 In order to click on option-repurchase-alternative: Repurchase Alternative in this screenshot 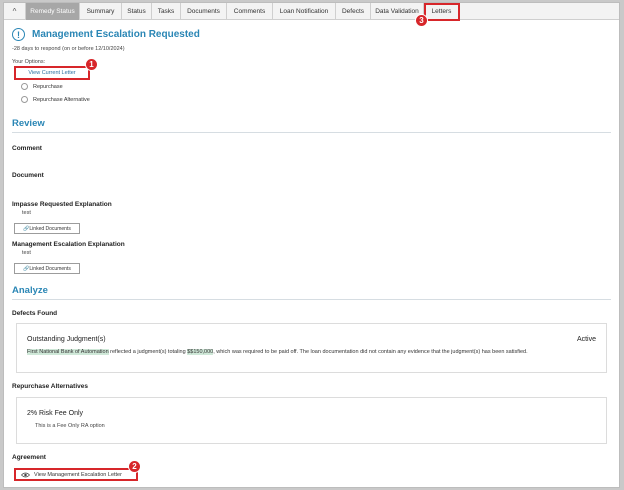, I will do `click(55, 99)`.